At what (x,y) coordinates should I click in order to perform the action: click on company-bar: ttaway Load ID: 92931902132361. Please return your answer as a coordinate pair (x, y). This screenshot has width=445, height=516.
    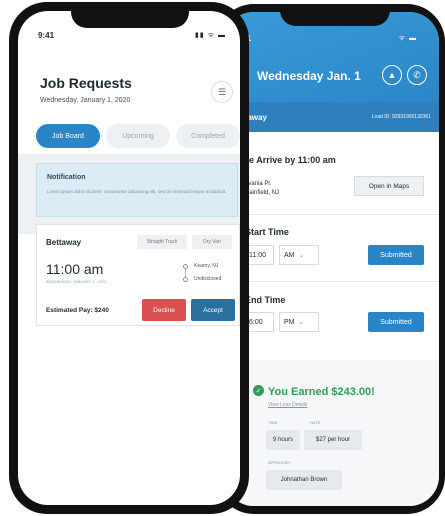
    Looking at the image, I should click on (331, 117).